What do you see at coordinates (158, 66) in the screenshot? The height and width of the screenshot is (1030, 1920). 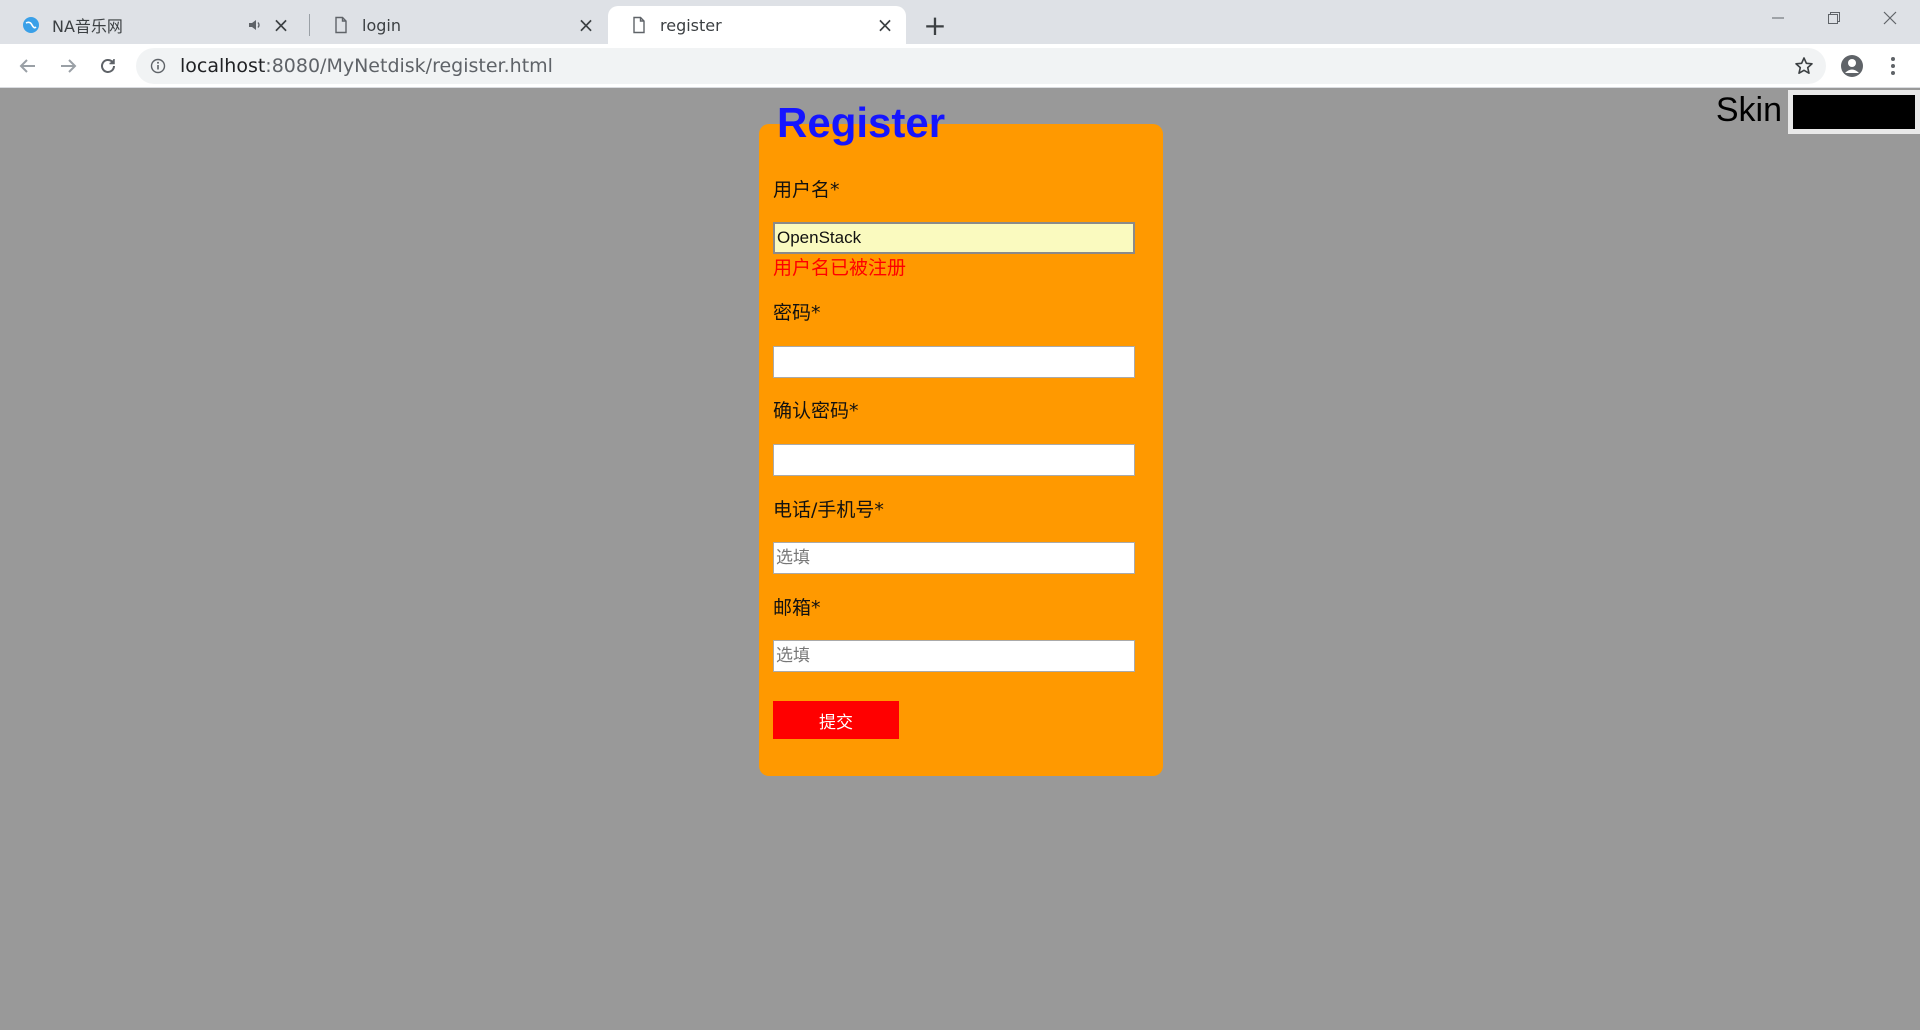 I see `info-icon` at bounding box center [158, 66].